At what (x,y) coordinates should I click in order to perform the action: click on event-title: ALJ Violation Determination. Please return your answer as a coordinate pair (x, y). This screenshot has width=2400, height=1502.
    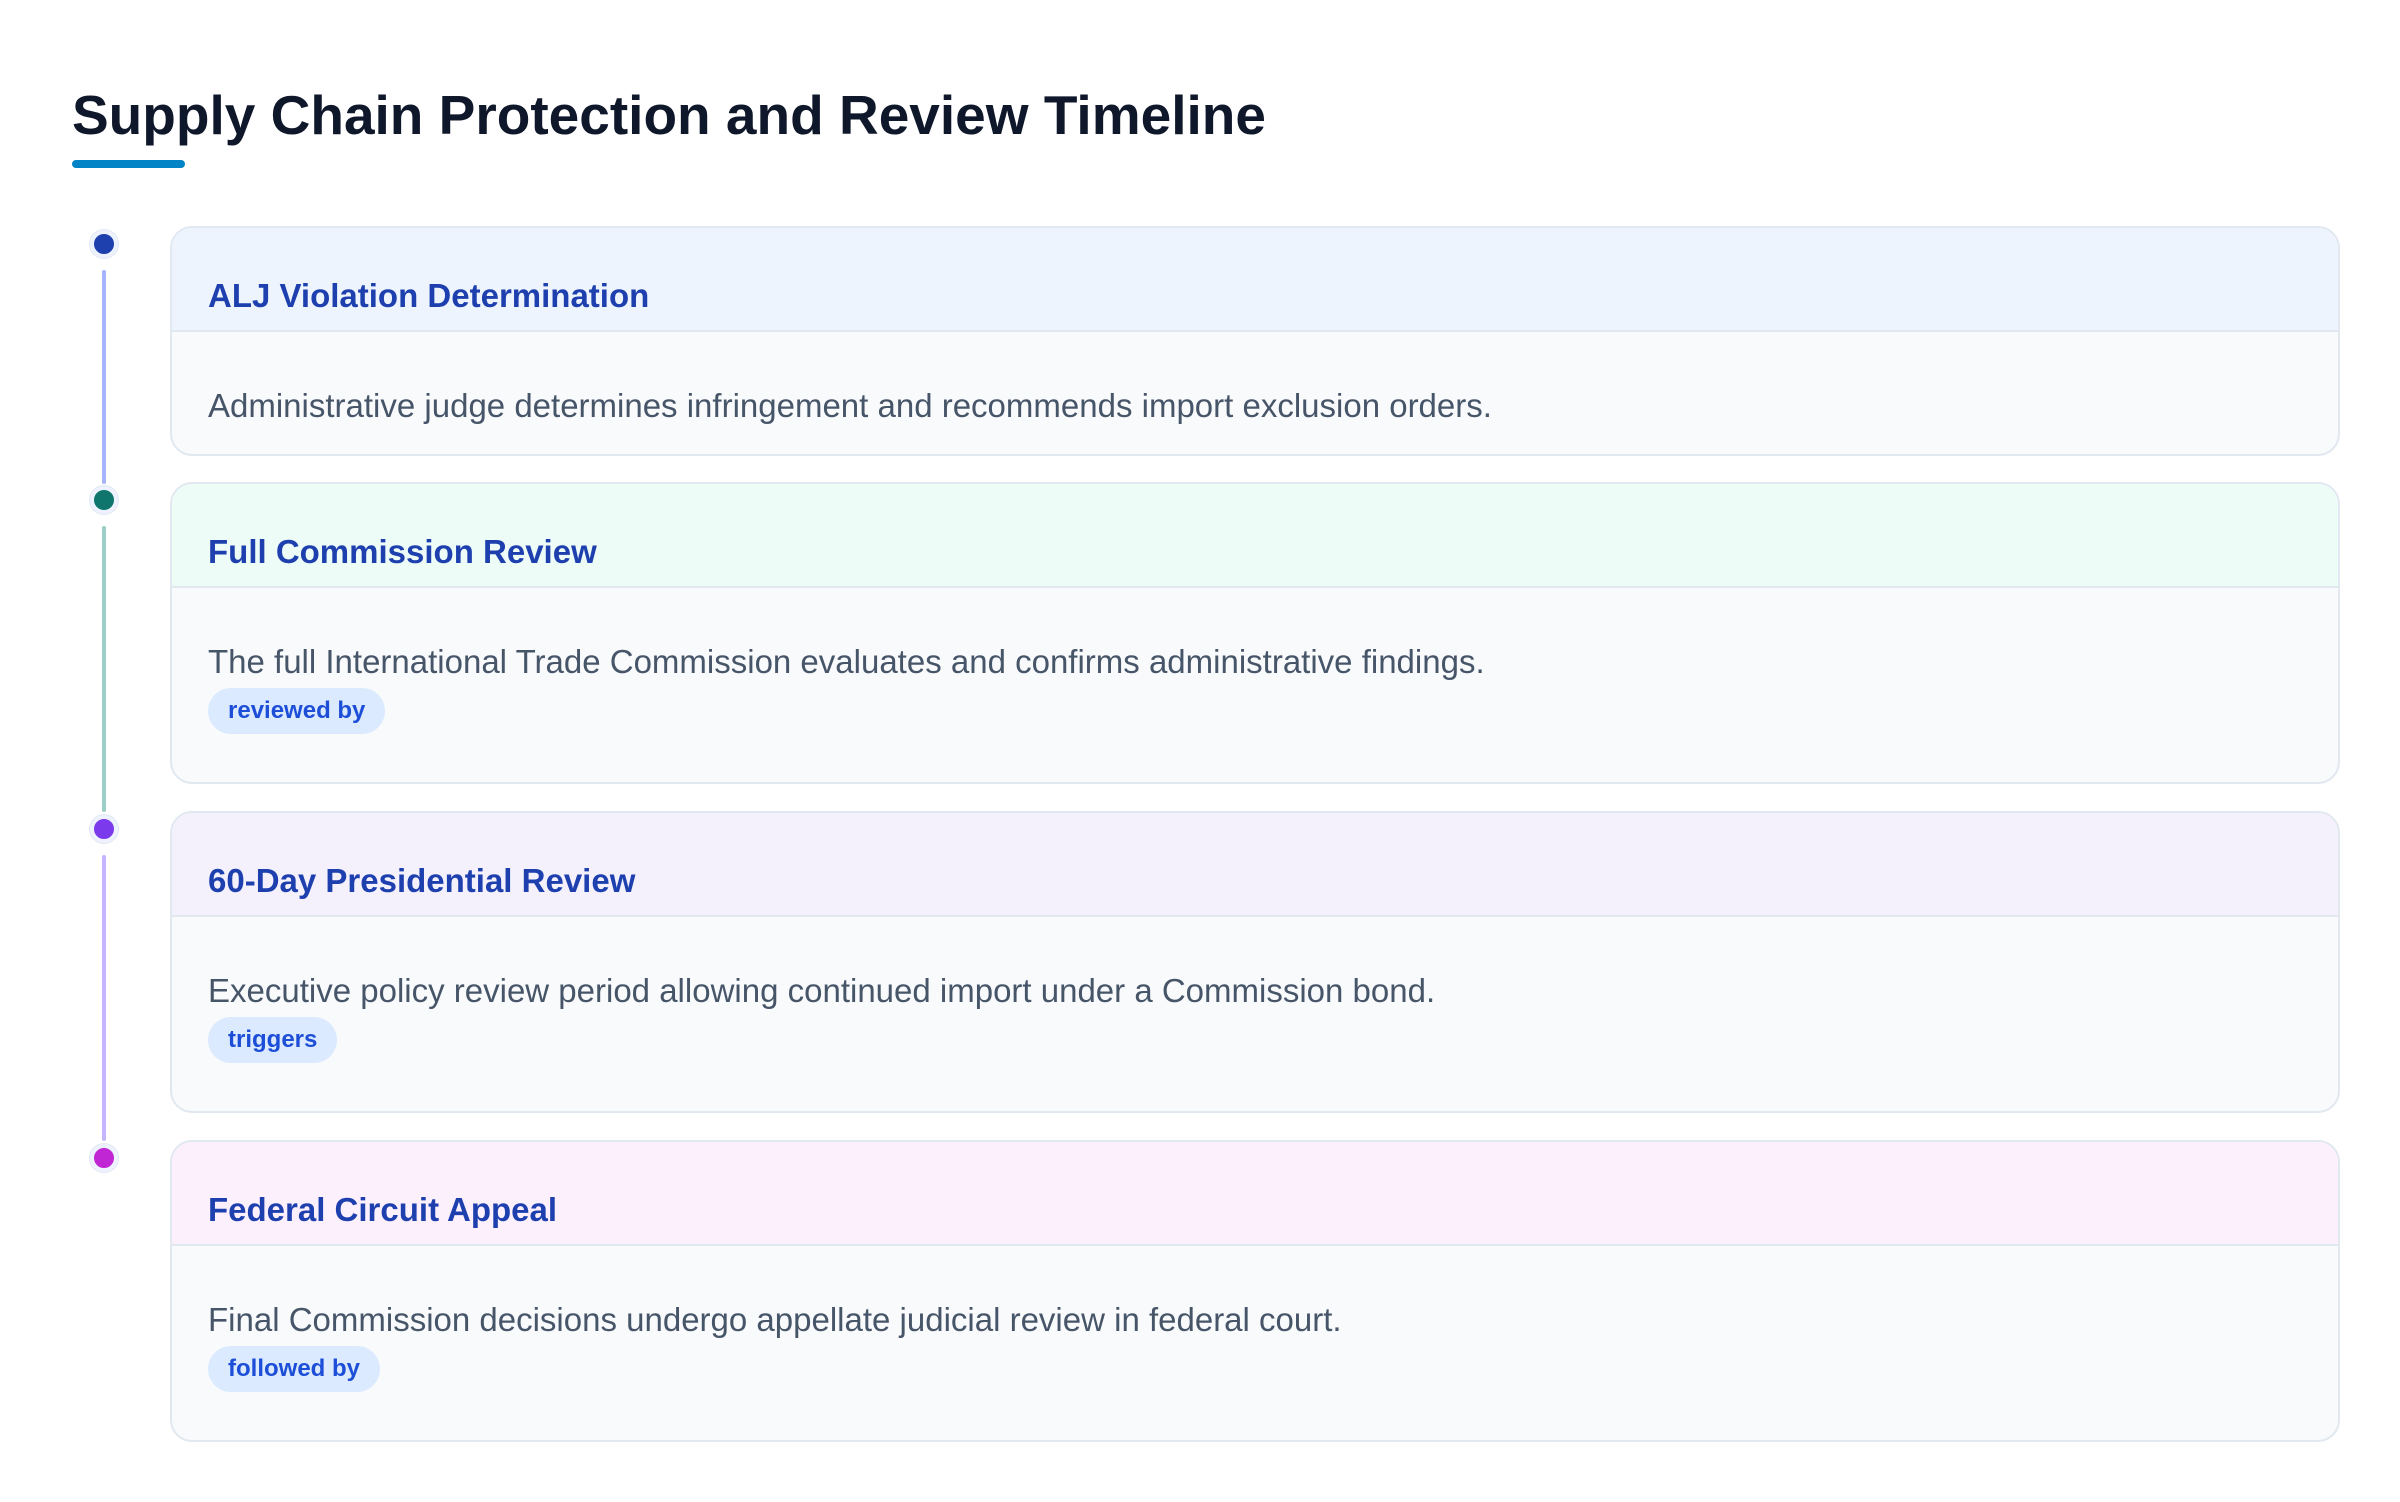
    Looking at the image, I should click on (429, 295).